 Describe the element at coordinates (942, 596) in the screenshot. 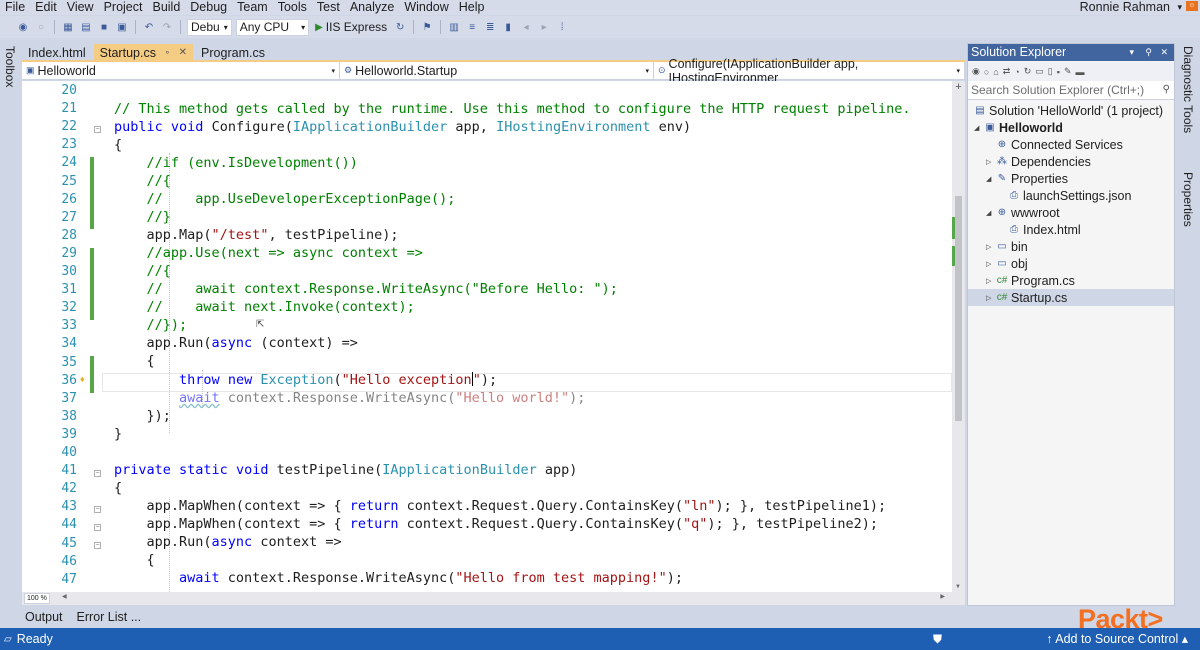

I see `scroll-right-icon: ▶` at that location.